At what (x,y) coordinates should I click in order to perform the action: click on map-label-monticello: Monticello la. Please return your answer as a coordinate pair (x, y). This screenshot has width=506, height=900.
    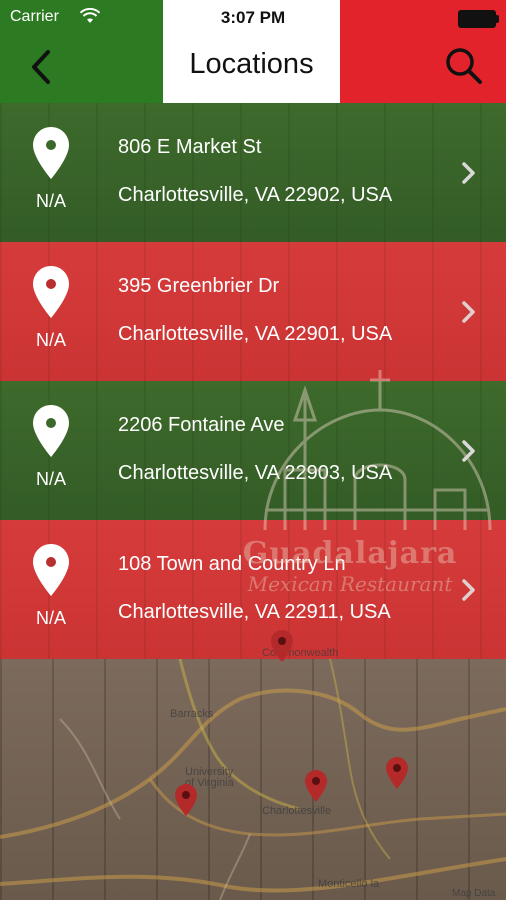
    Looking at the image, I should click on (349, 884).